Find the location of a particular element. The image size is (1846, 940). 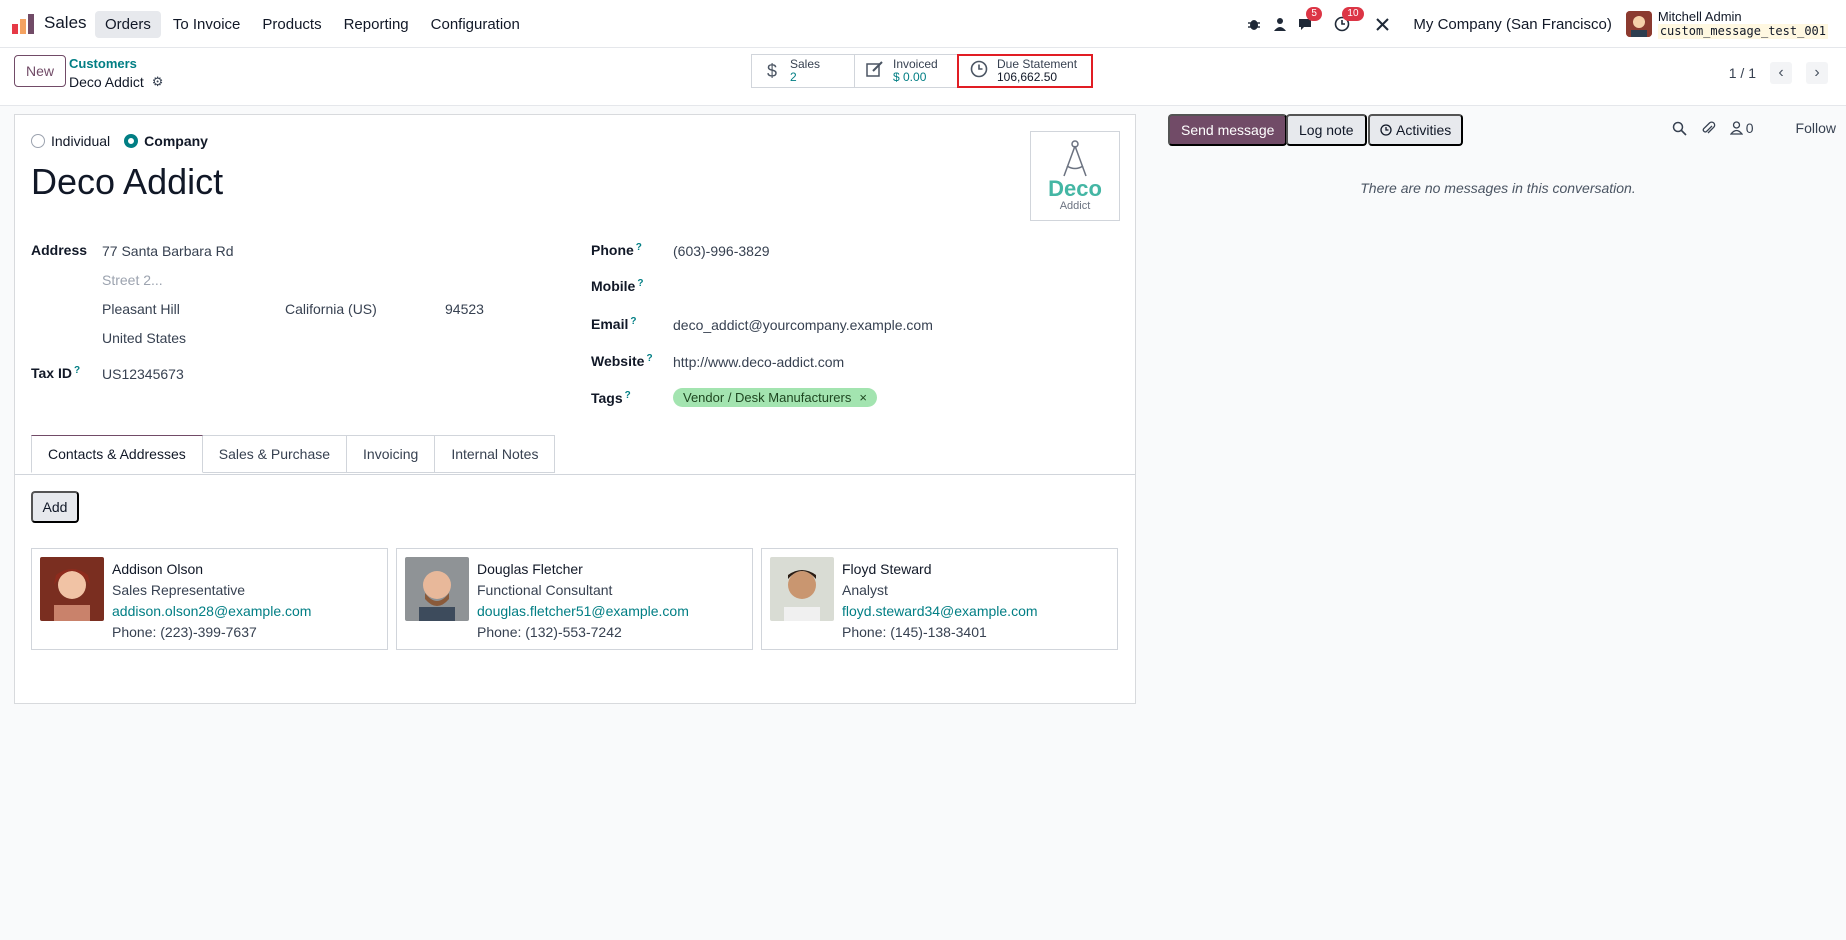

pager: 1 / 1 ‹ › is located at coordinates (1778, 73).